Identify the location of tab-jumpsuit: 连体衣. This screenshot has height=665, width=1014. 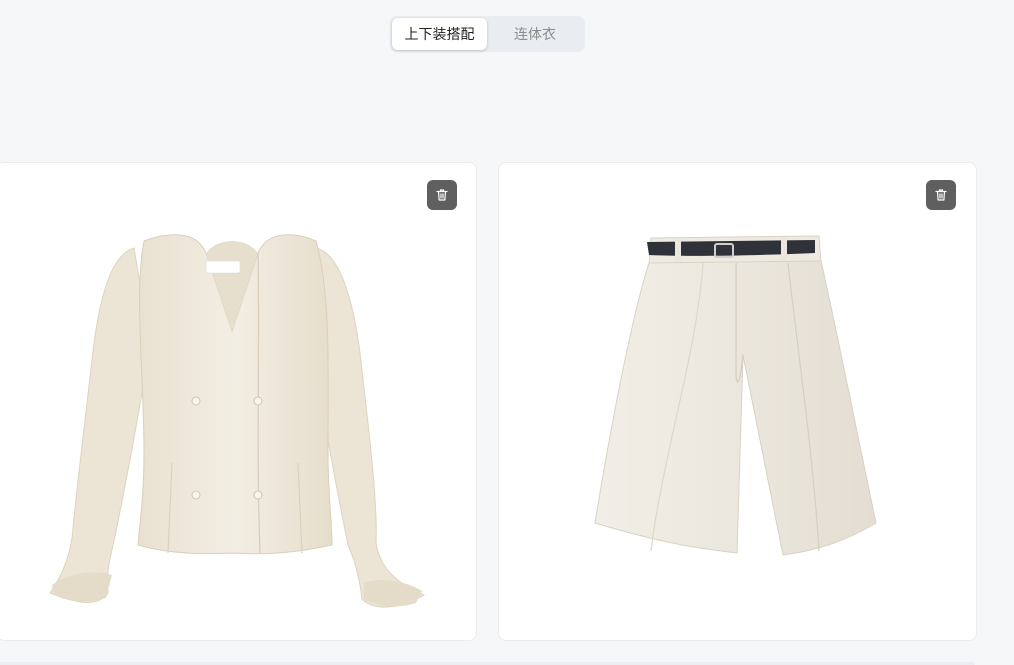
(535, 34).